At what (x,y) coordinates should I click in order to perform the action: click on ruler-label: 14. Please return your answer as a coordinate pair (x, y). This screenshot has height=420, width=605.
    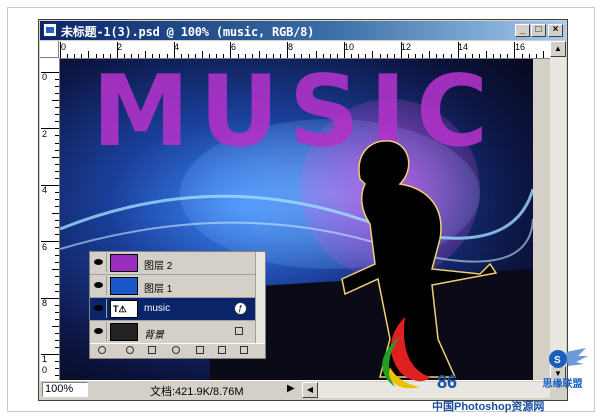
    Looking at the image, I should click on (463, 47).